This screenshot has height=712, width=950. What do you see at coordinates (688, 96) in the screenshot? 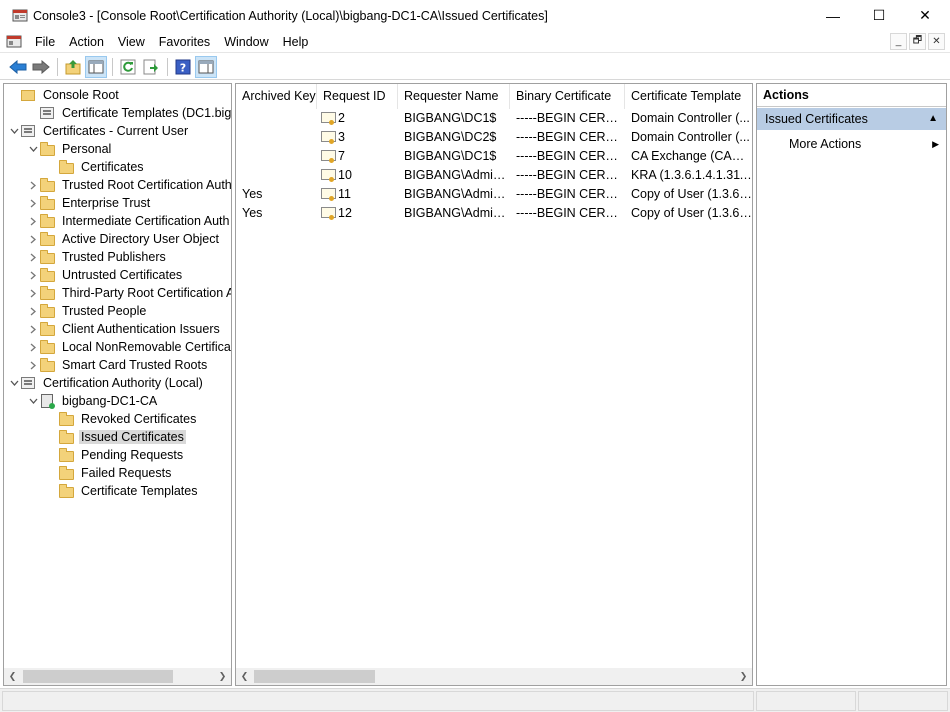
I see `column-certificate-template: Certificate Template` at bounding box center [688, 96].